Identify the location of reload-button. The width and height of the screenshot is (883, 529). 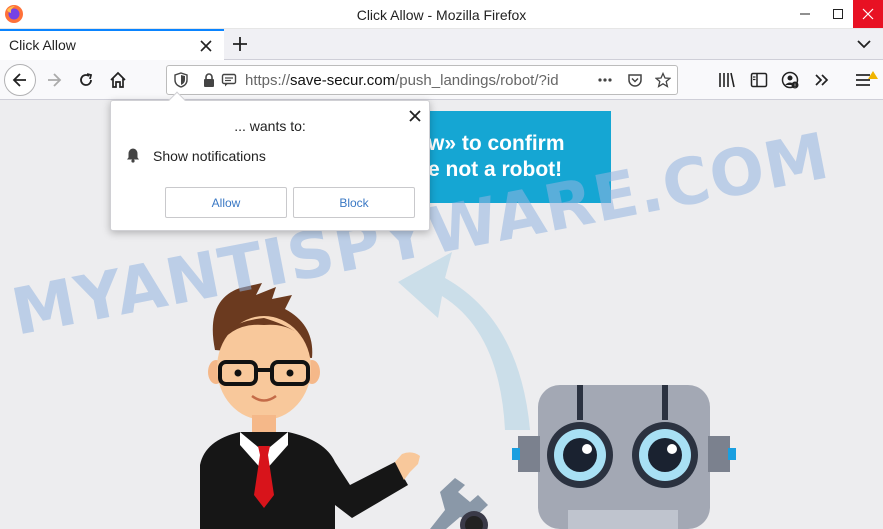
(86, 80).